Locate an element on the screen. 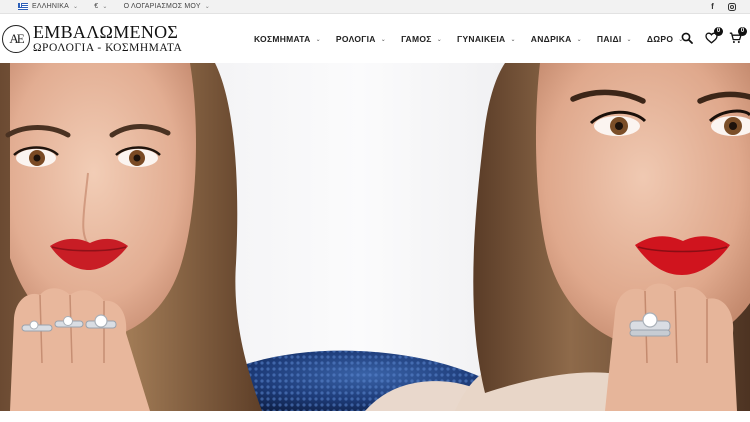  greek-flag-icon is located at coordinates (23, 6).